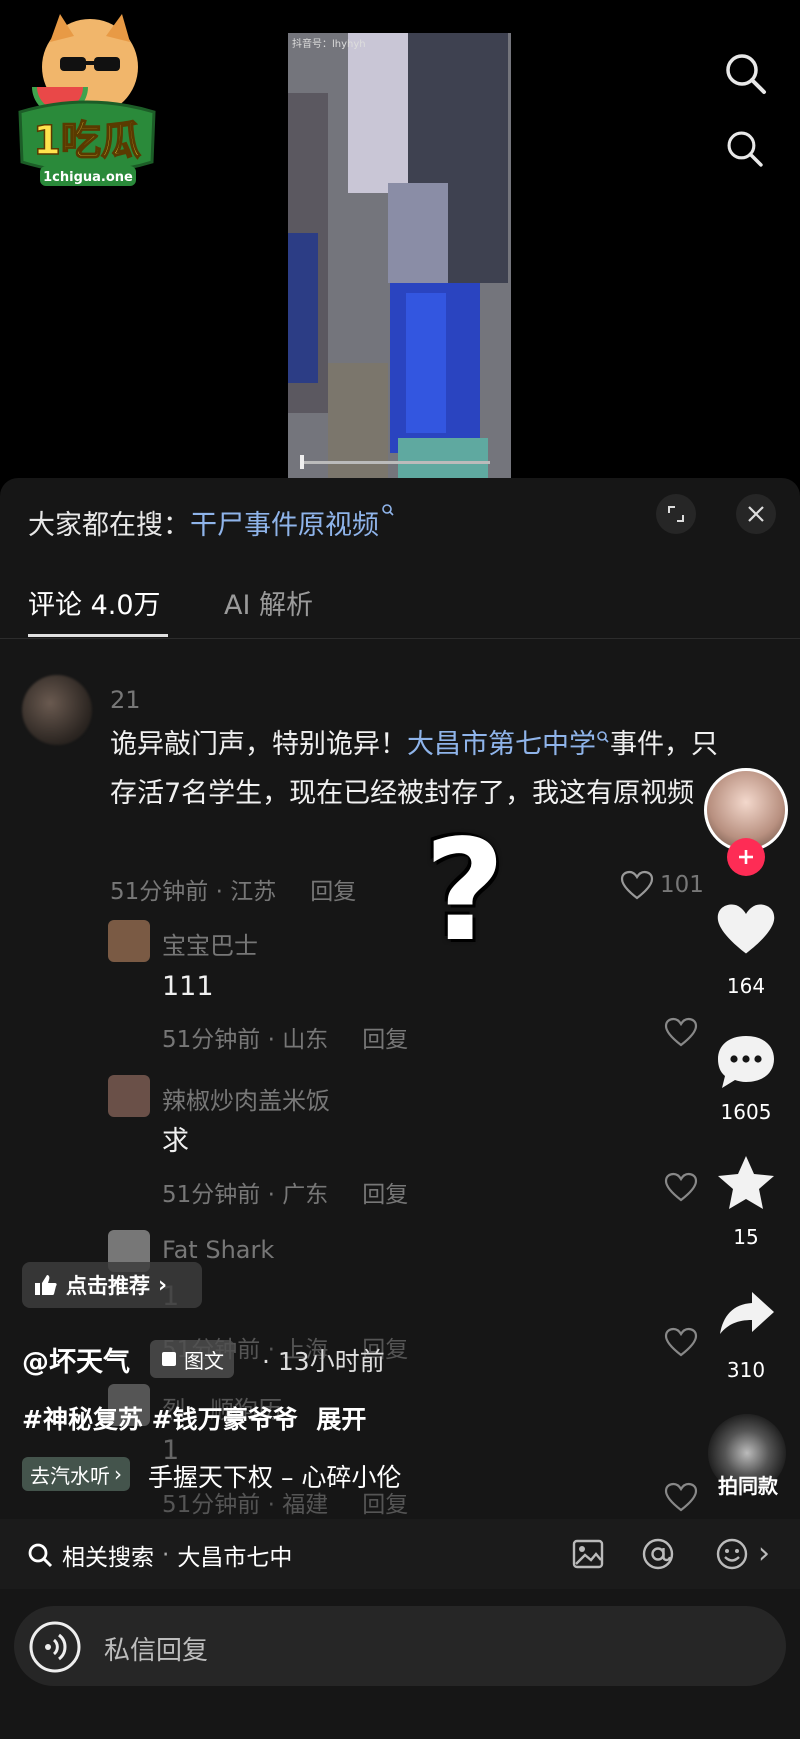  Describe the element at coordinates (234, 1555) in the screenshot. I see `related-search-query: 大昌市七中` at that location.